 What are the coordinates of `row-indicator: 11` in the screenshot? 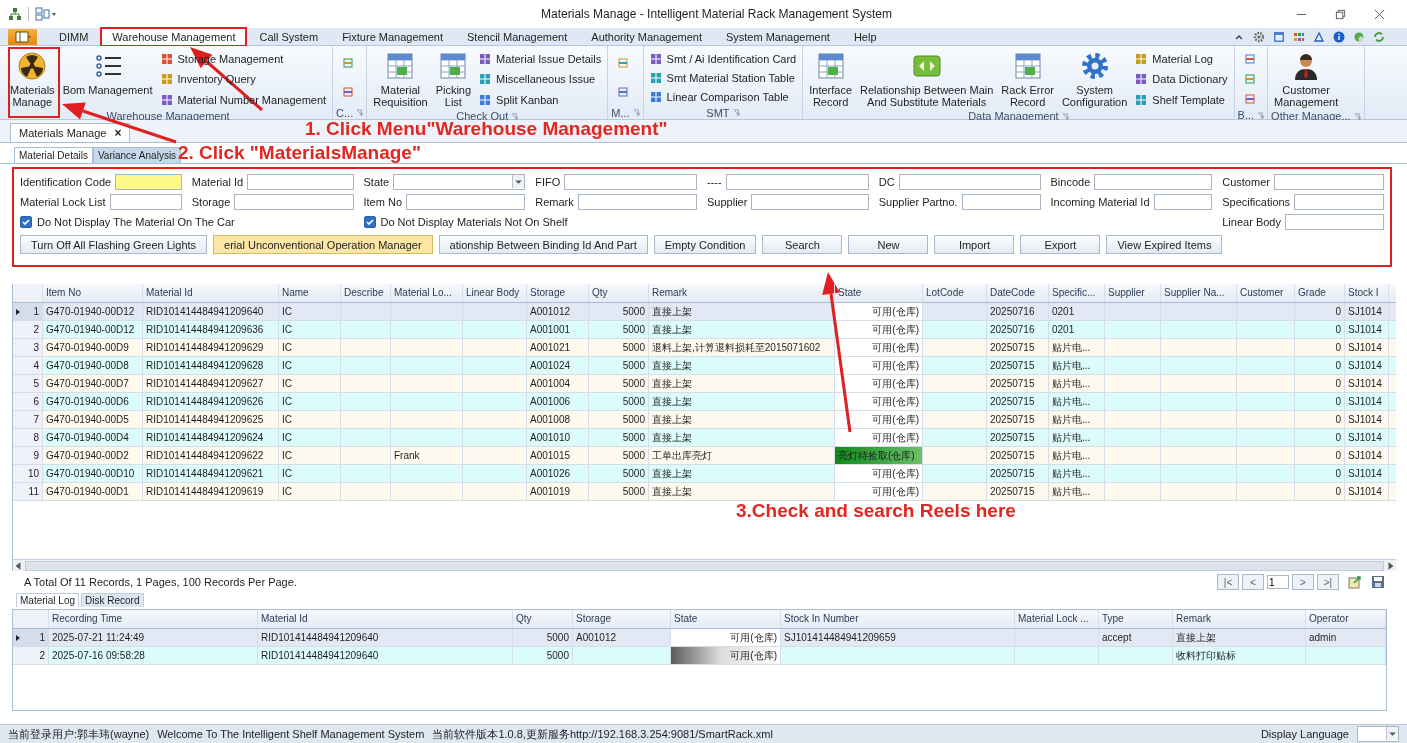 It's located at (28, 491).